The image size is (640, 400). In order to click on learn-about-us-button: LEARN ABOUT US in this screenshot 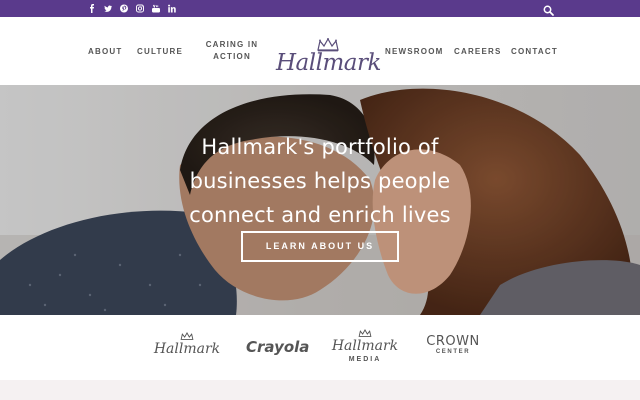, I will do `click(320, 246)`.